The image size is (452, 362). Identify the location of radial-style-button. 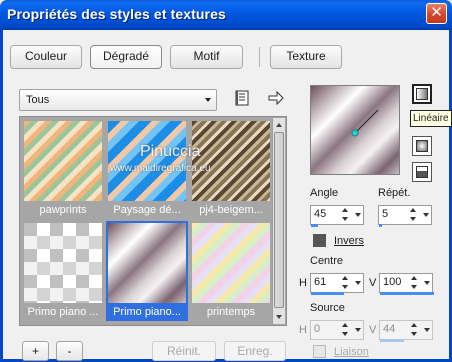
(422, 146).